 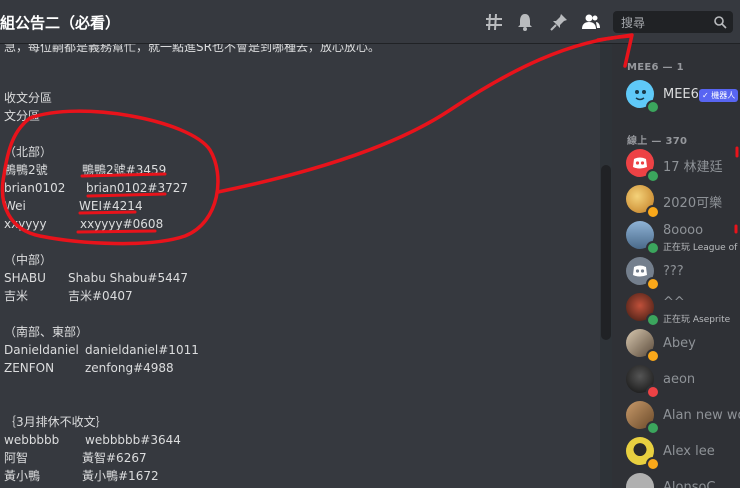 I want to click on member-item: 17 林建廷, so click(x=676, y=165).